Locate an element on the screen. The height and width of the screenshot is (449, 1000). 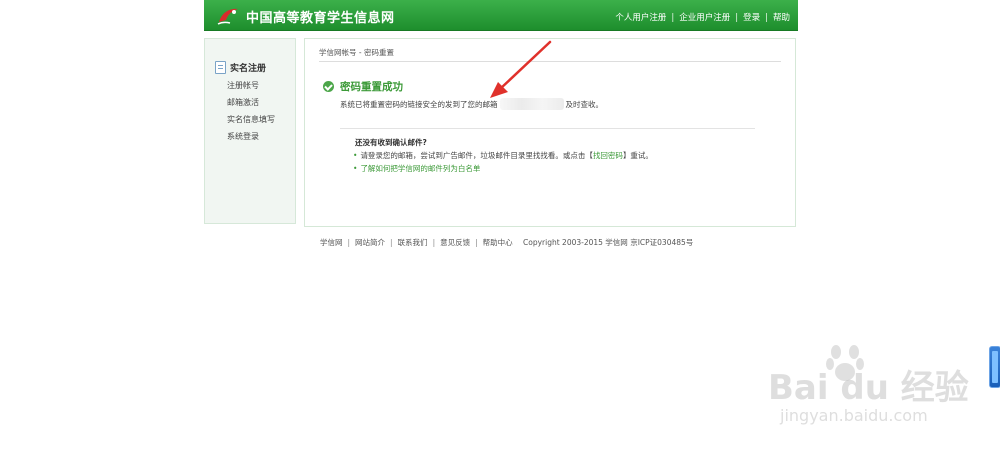
nav-login: 登录 is located at coordinates (751, 18).